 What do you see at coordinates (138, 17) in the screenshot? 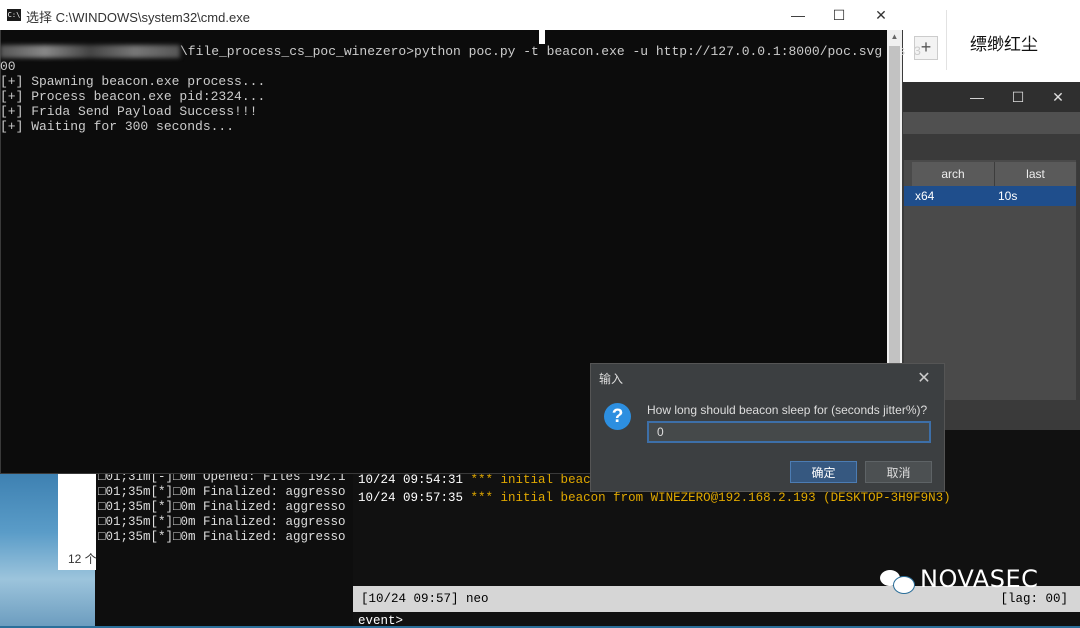
I see `cmd-window-title: 选择 C:\WINDOWS\system32\cmd.exe` at bounding box center [138, 17].